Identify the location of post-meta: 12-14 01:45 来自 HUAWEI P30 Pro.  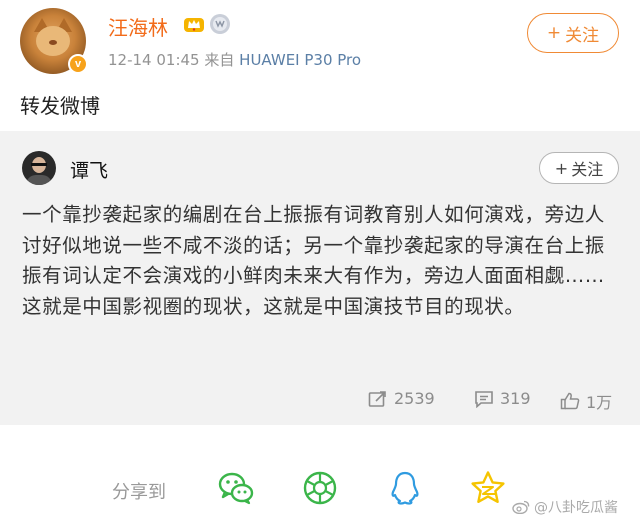
(234, 59).